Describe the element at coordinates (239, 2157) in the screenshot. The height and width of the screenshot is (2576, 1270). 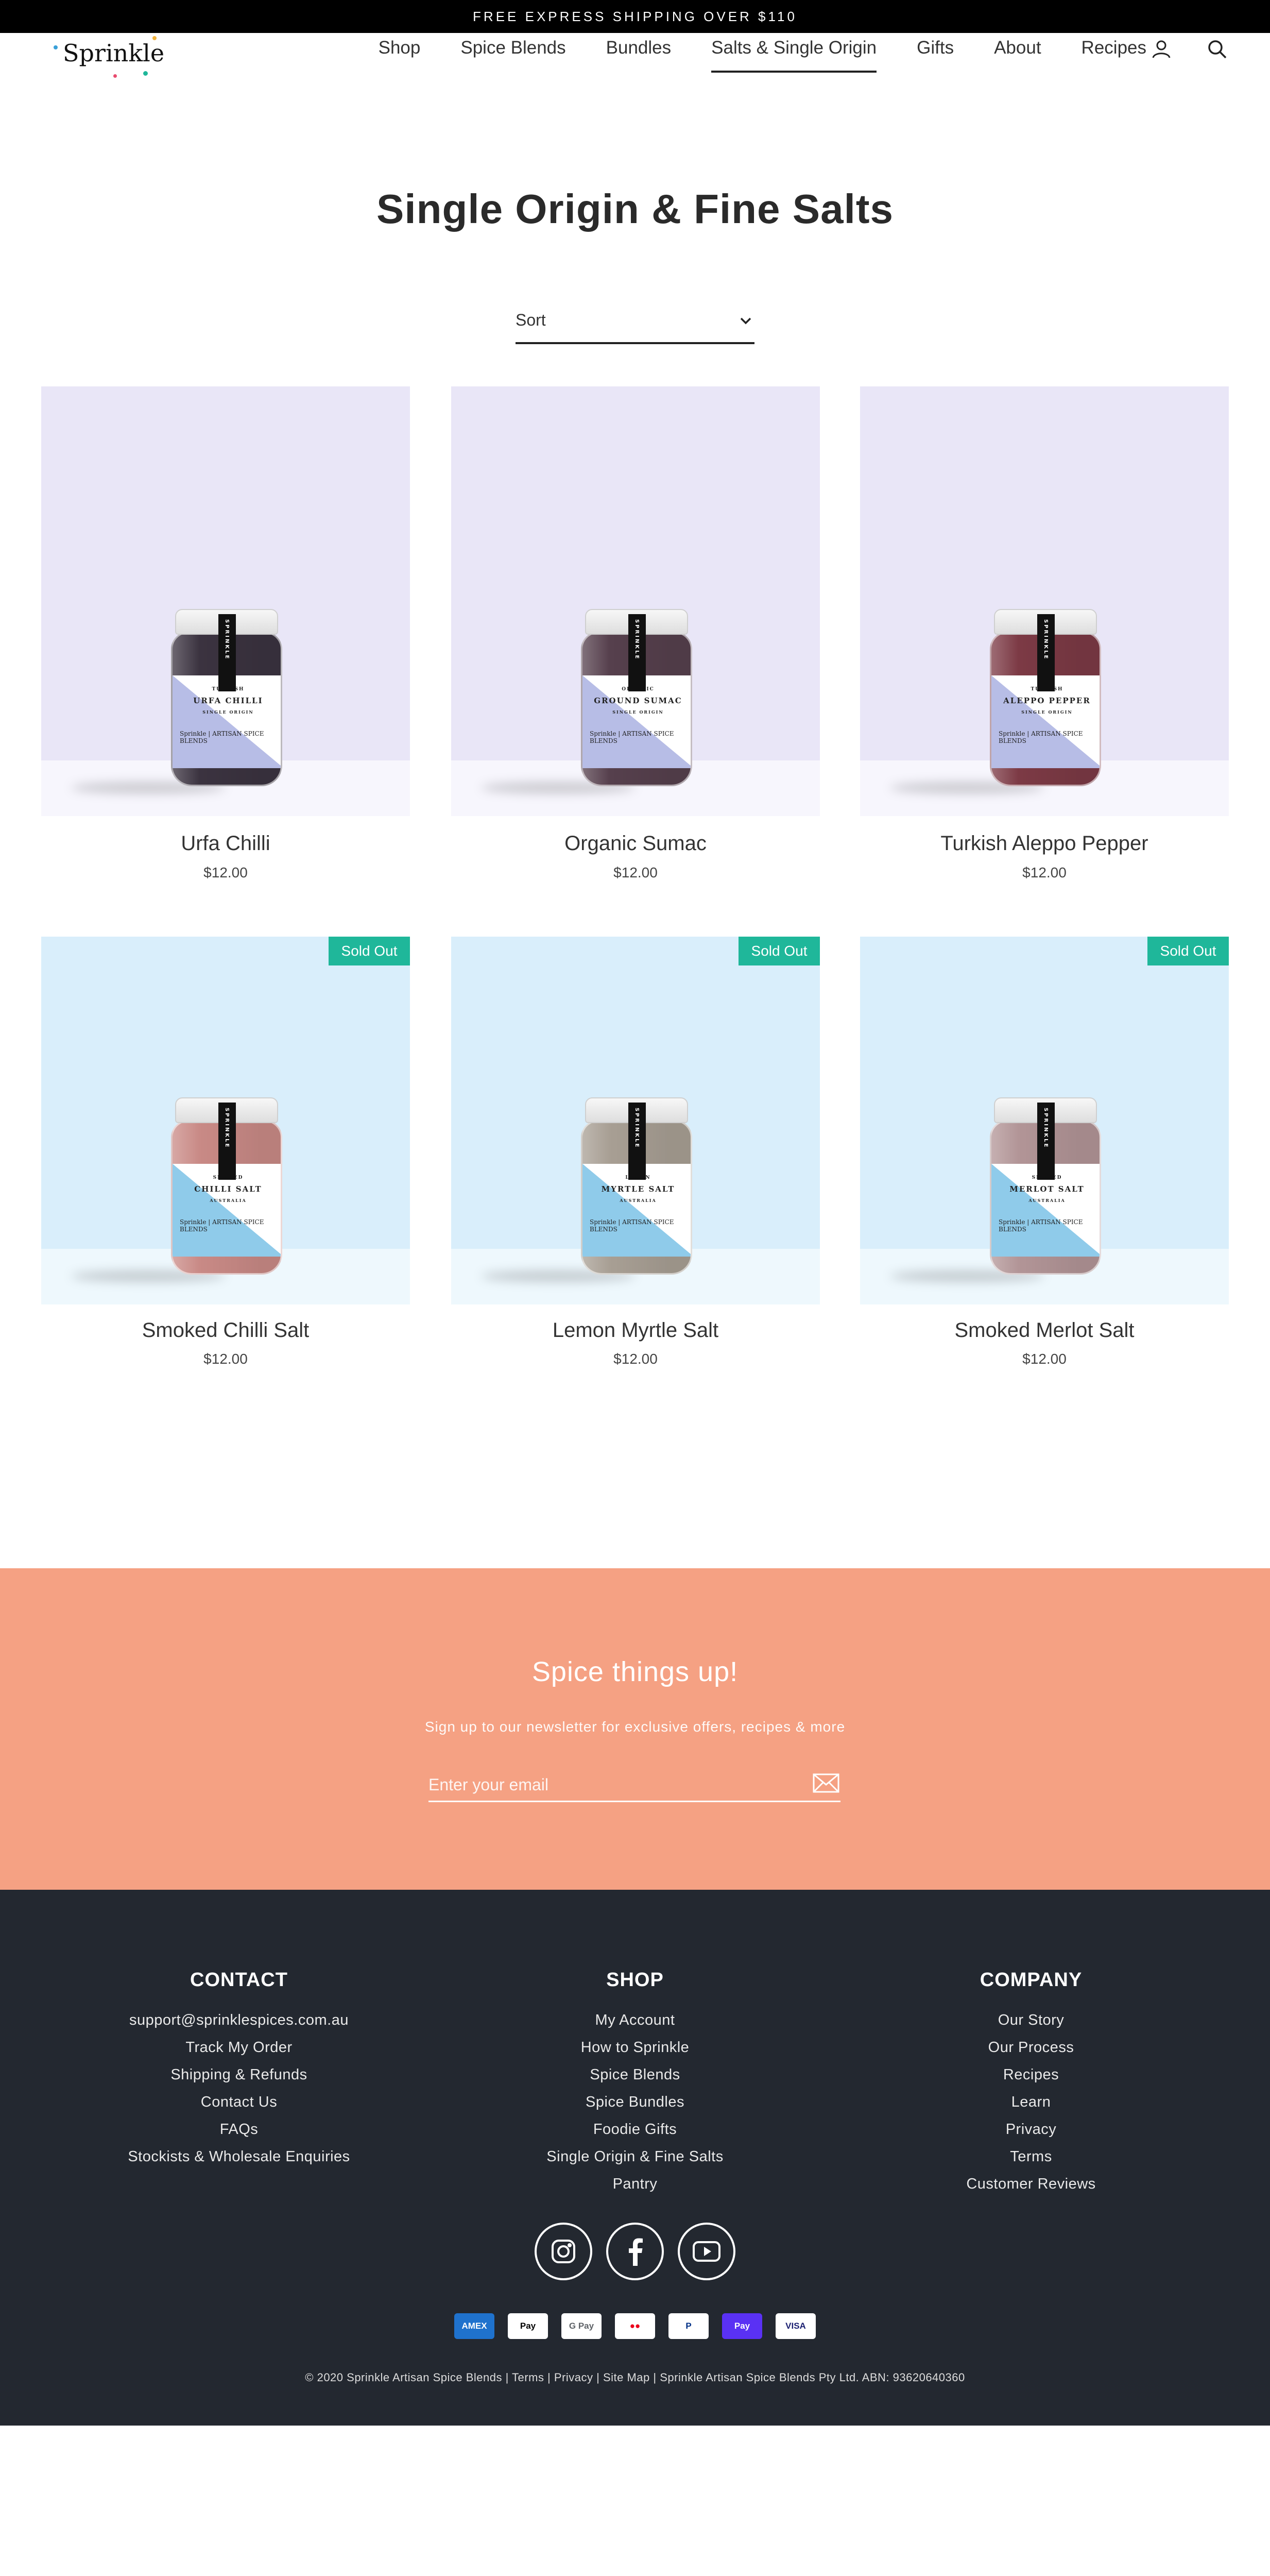
I see `footer-link-stockists: Stockists & Wholesale Enquiries` at that location.